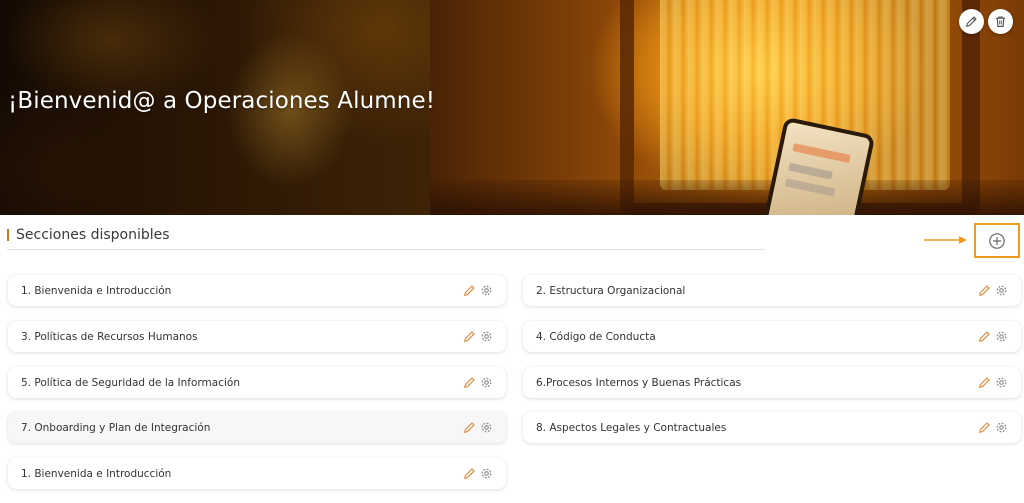  What do you see at coordinates (611, 290) in the screenshot?
I see `section-label: 2. Estructura Organizacional` at bounding box center [611, 290].